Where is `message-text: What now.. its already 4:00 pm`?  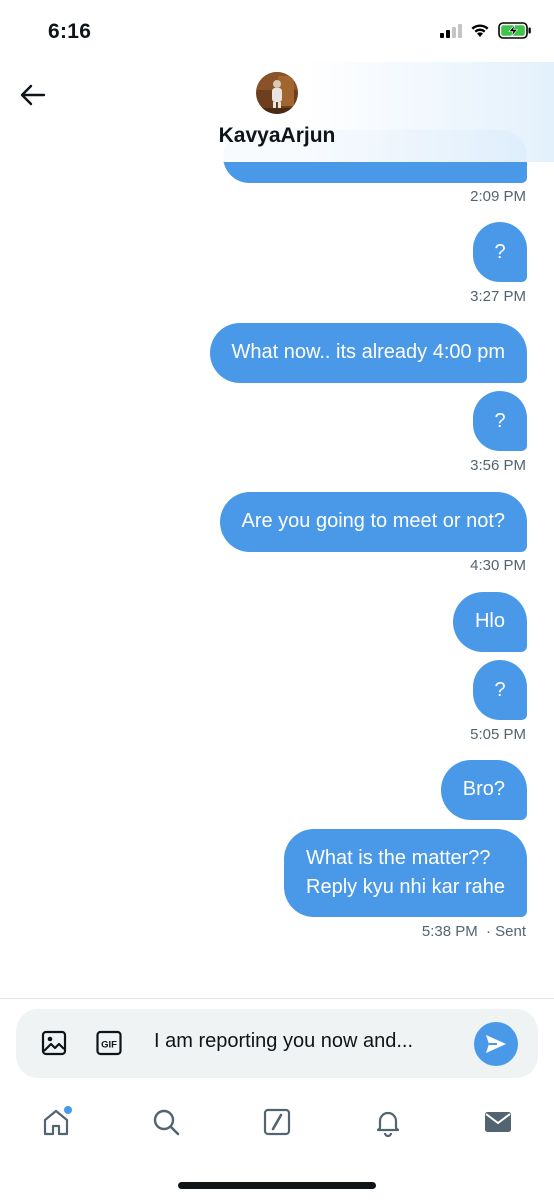
message-text: What now.. its already 4:00 pm is located at coordinates (368, 352).